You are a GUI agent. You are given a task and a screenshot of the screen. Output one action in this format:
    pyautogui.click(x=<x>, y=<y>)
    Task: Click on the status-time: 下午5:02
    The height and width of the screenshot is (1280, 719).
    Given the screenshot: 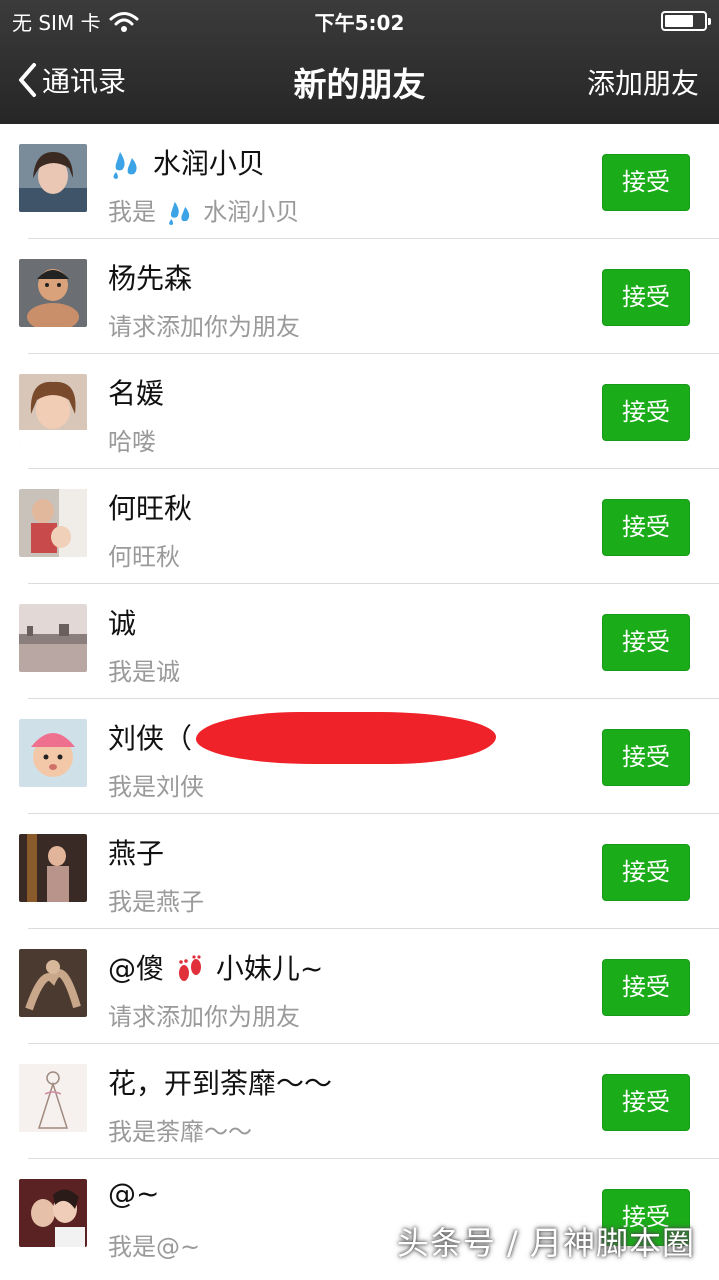 What is the action you would take?
    pyautogui.click(x=359, y=23)
    